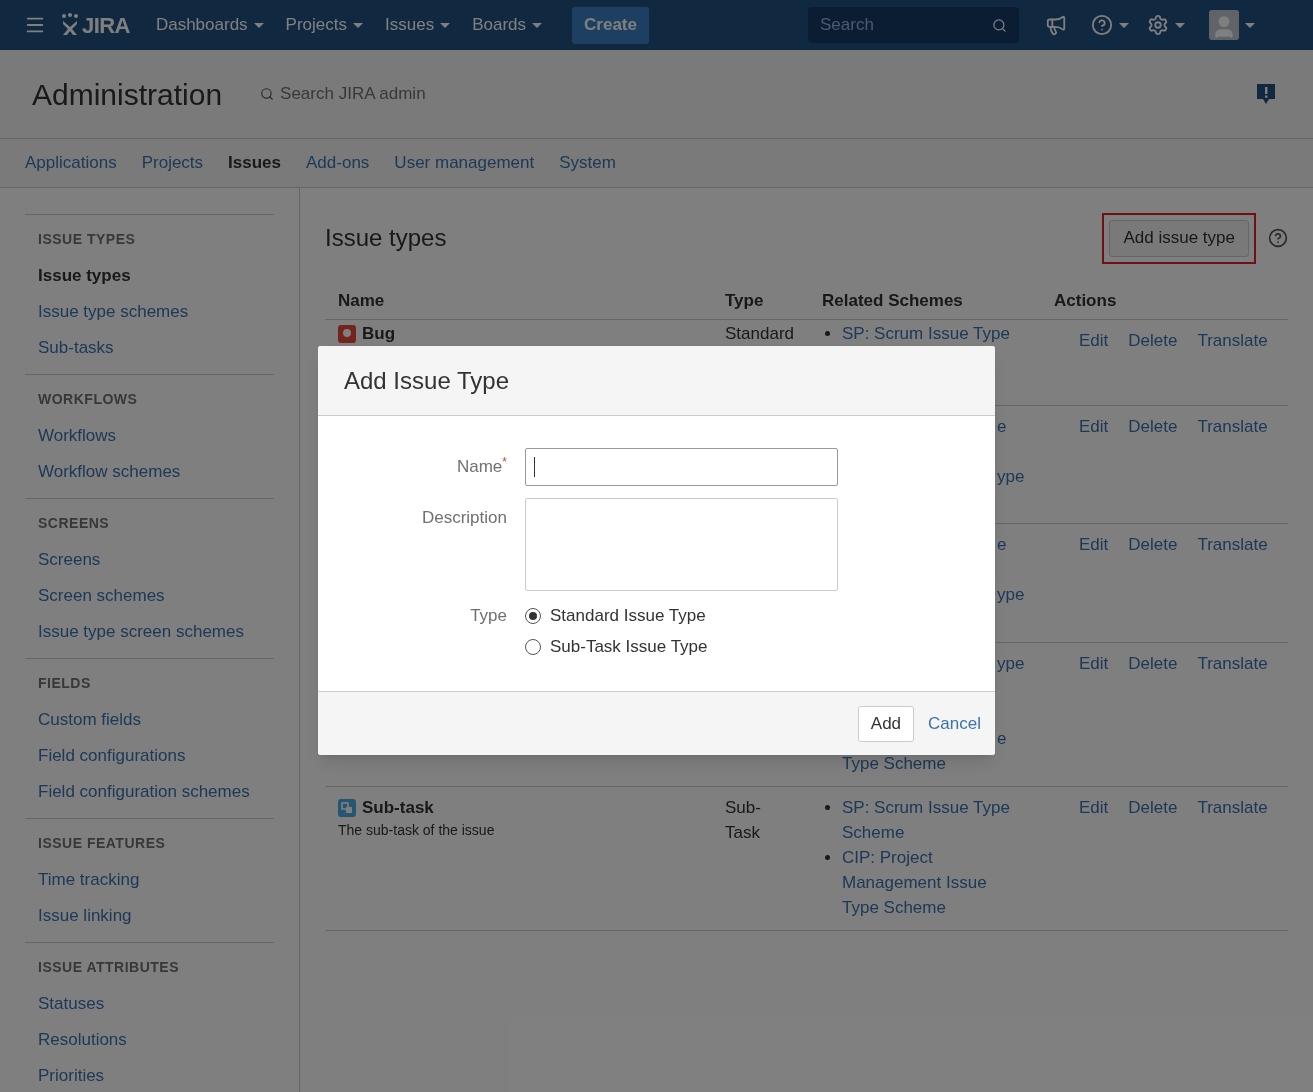  Describe the element at coordinates (64, 683) in the screenshot. I see `sidebar-heading: FIELDS` at that location.